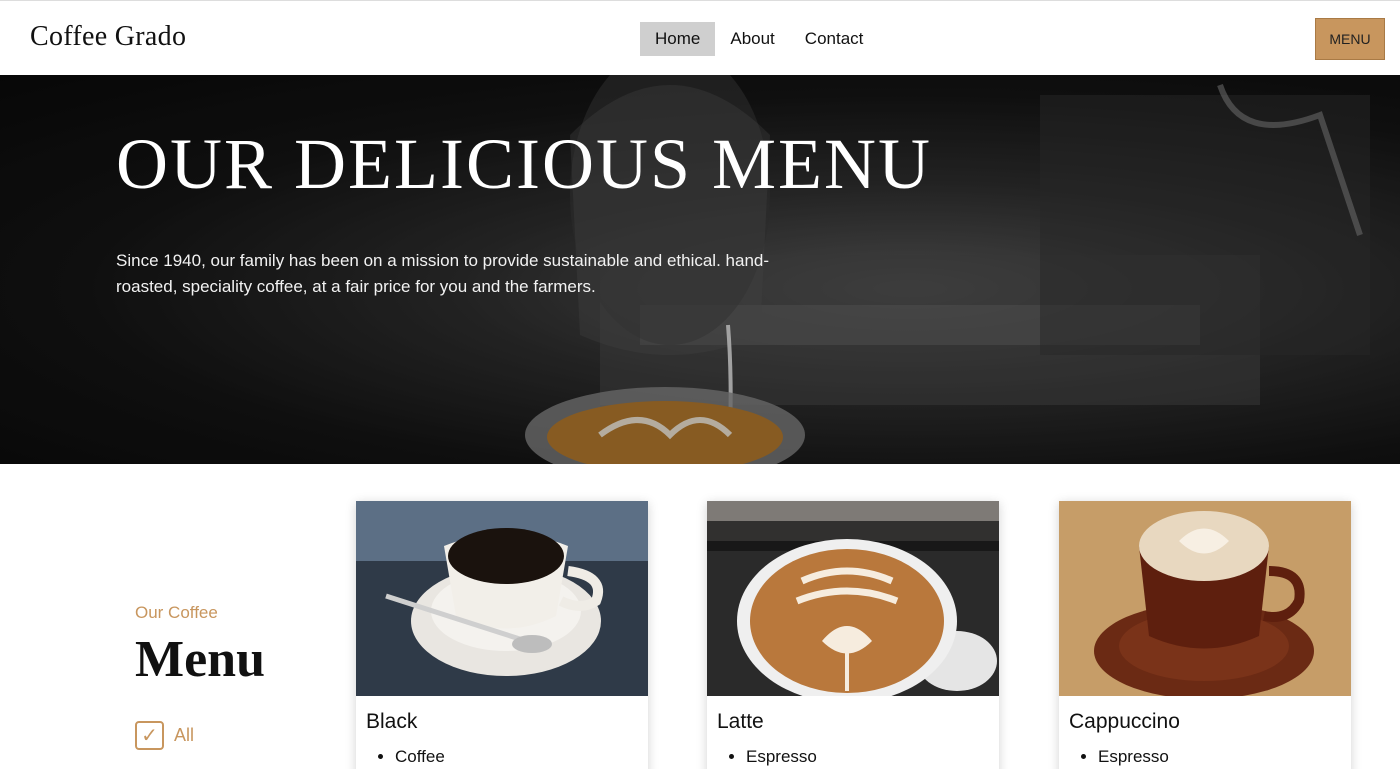 Image resolution: width=1400 pixels, height=769 pixels. Describe the element at coordinates (740, 721) in the screenshot. I see `card-title: Latte` at that location.